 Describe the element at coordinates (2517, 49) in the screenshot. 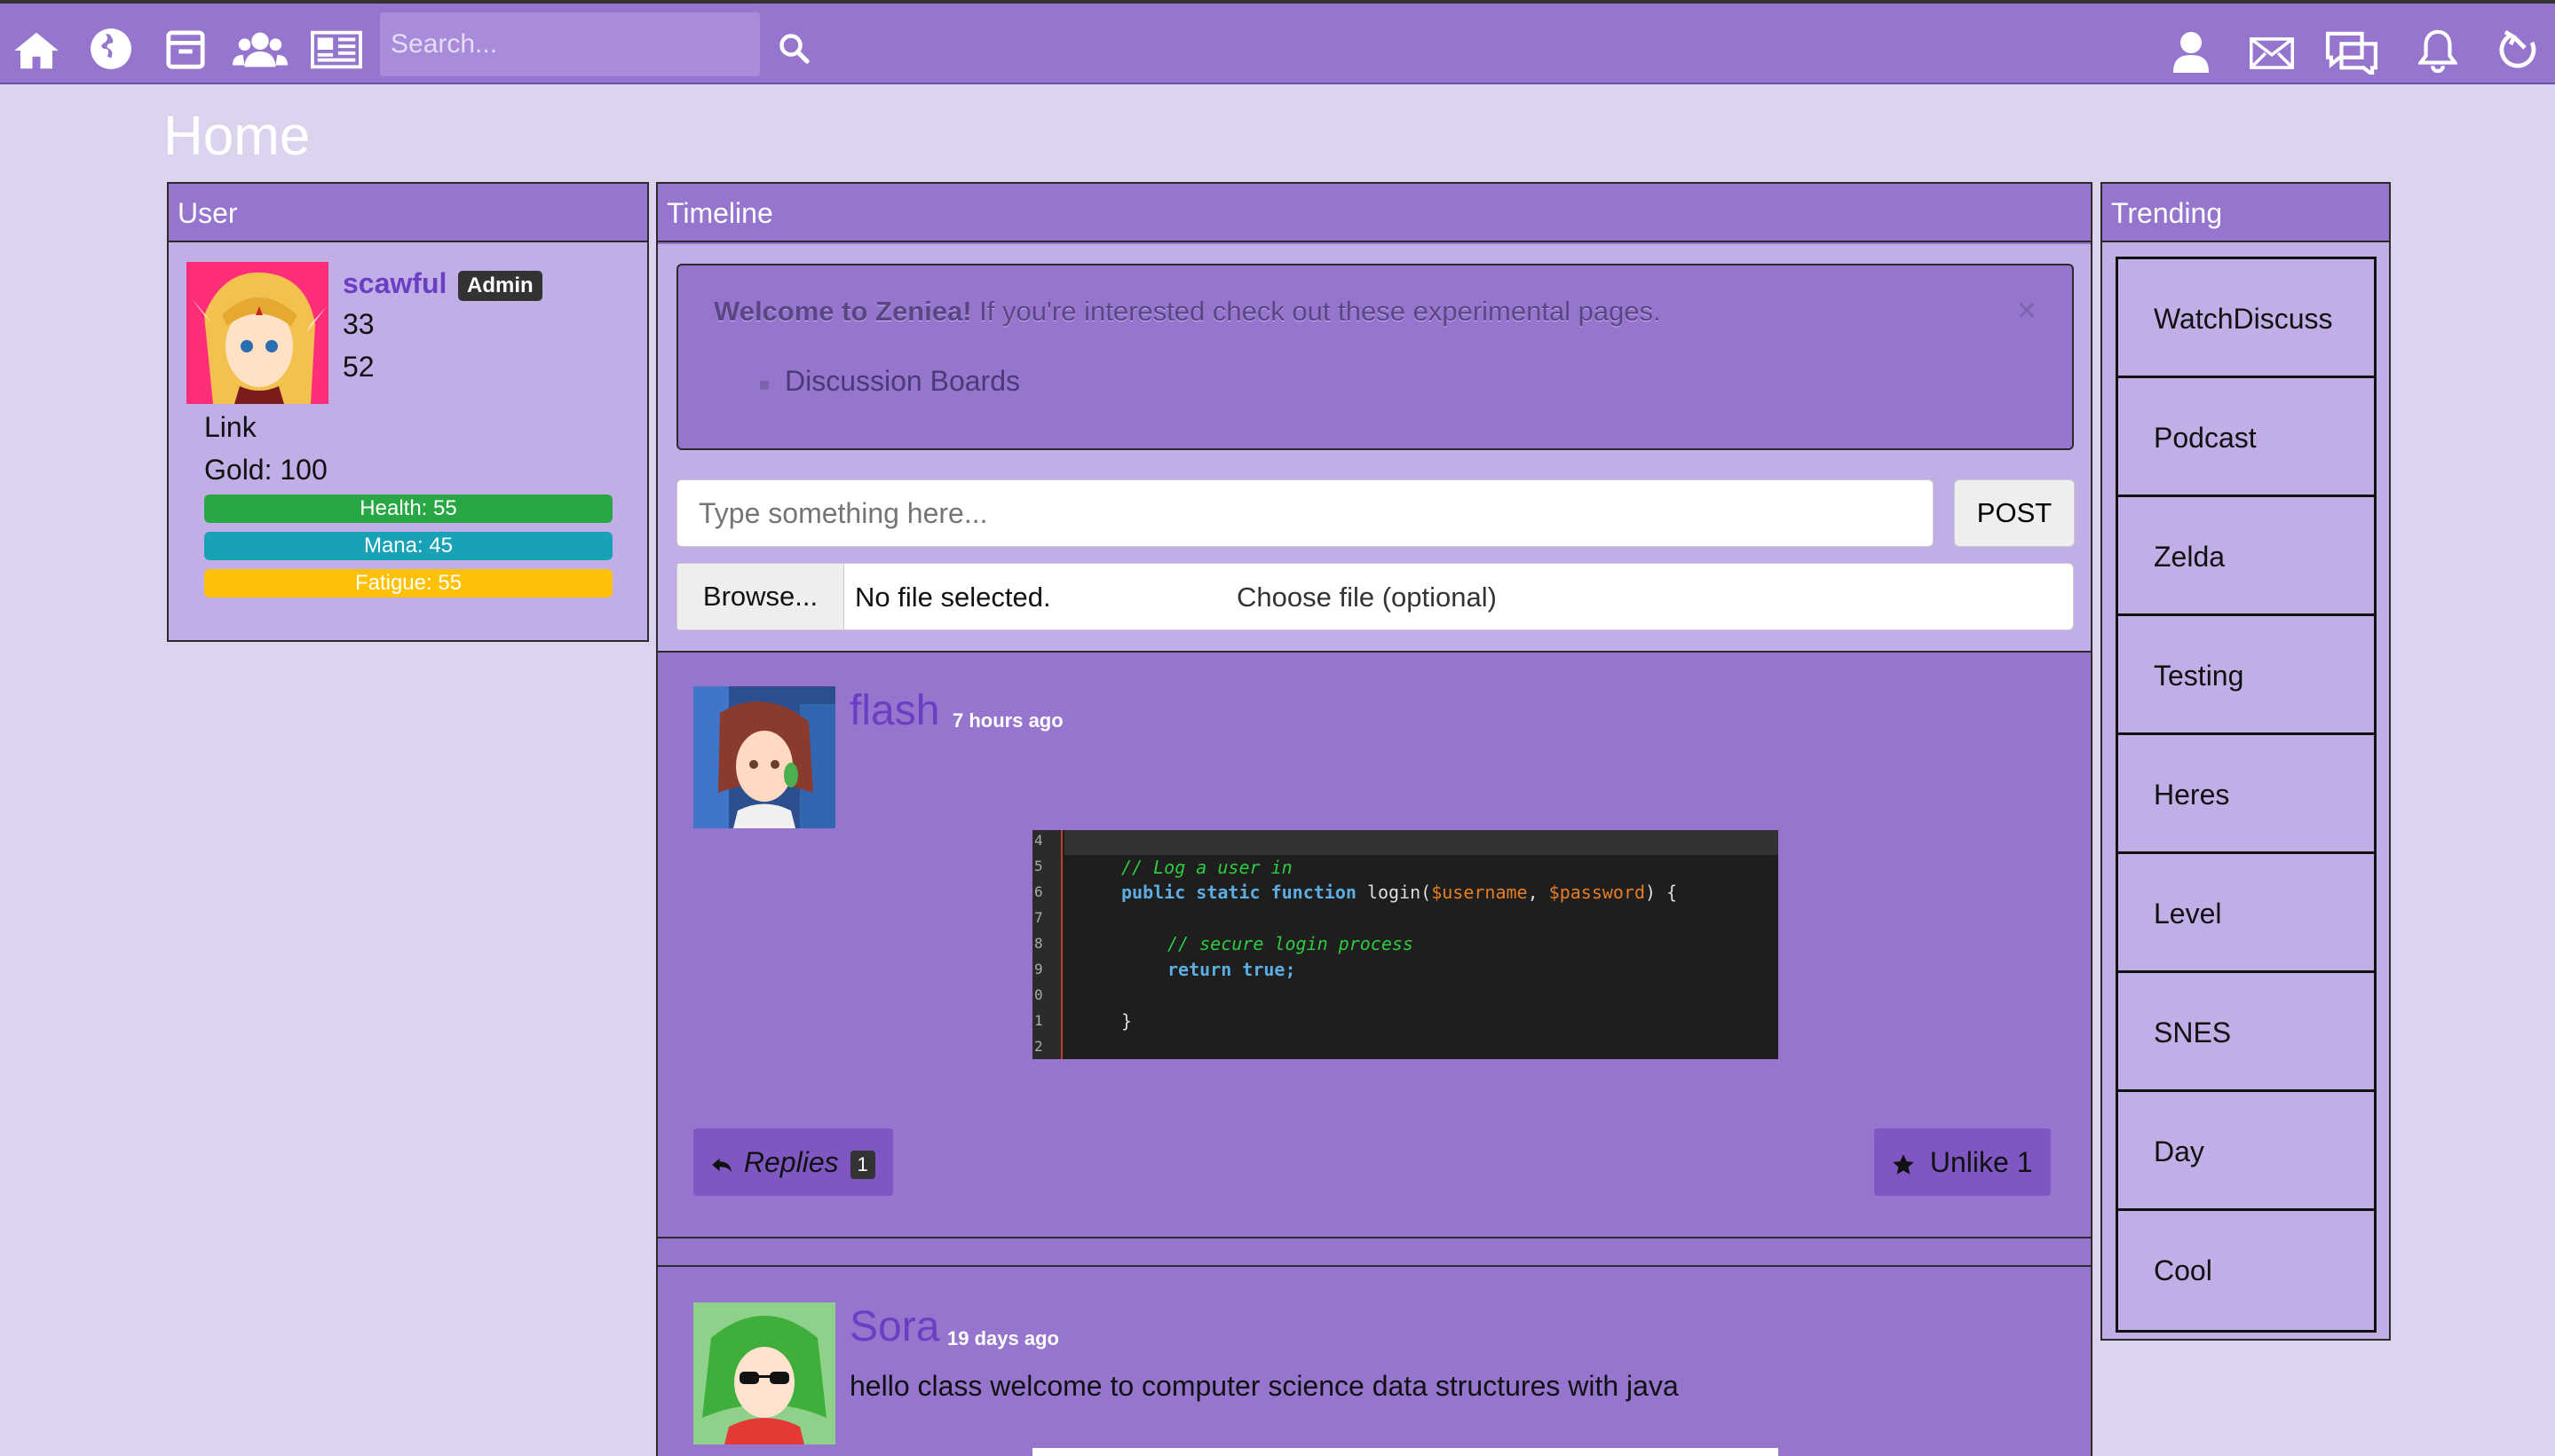

I see `logout-icon` at that location.